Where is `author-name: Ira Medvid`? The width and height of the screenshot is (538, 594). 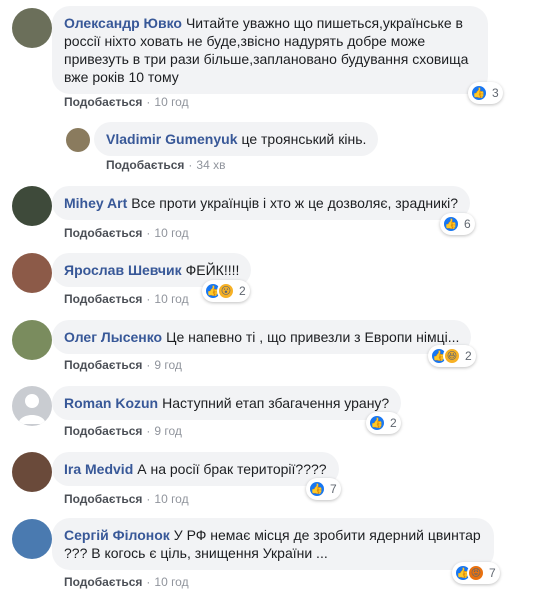 author-name: Ira Medvid is located at coordinates (98, 469).